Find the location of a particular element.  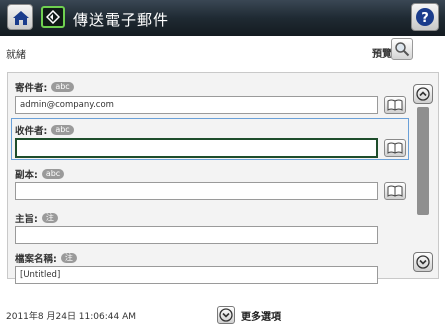

title-bar: 傳送電子郵件 ? is located at coordinates (222, 18).